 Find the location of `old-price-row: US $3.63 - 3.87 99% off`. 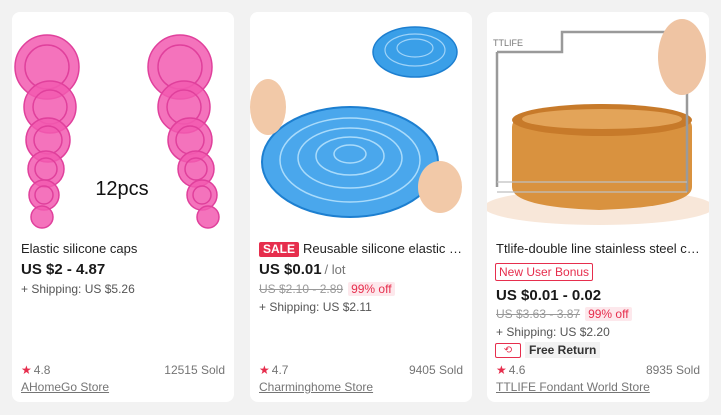

old-price-row: US $3.63 - 3.87 99% off is located at coordinates (564, 314).